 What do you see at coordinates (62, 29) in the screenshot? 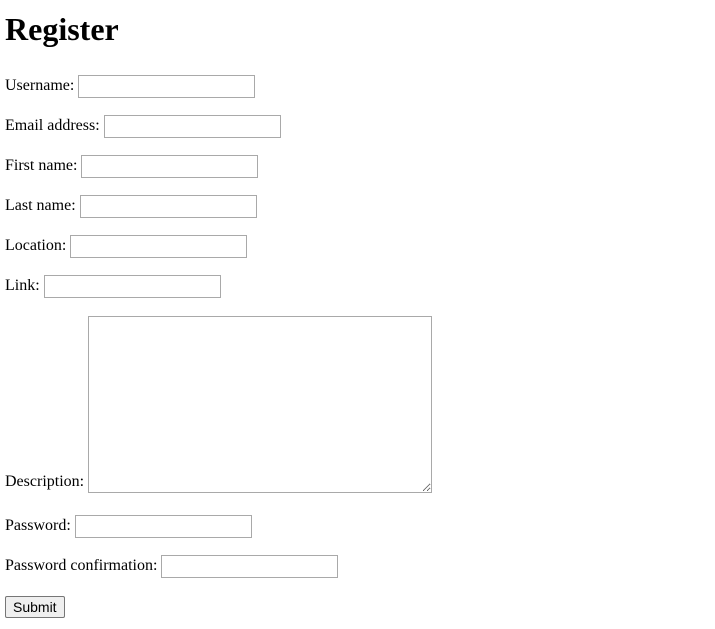
I see `page-title: Register` at bounding box center [62, 29].